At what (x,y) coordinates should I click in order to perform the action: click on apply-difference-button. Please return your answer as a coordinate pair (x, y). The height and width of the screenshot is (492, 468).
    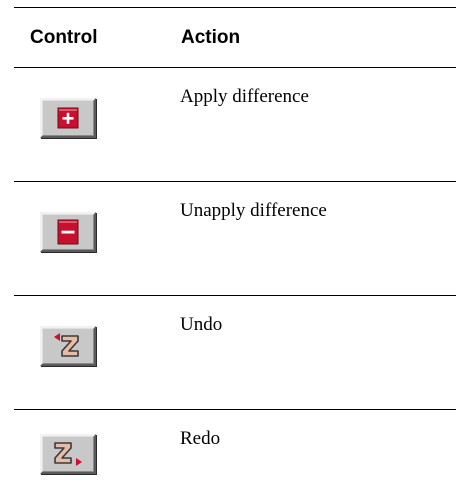
    Looking at the image, I should click on (68, 118).